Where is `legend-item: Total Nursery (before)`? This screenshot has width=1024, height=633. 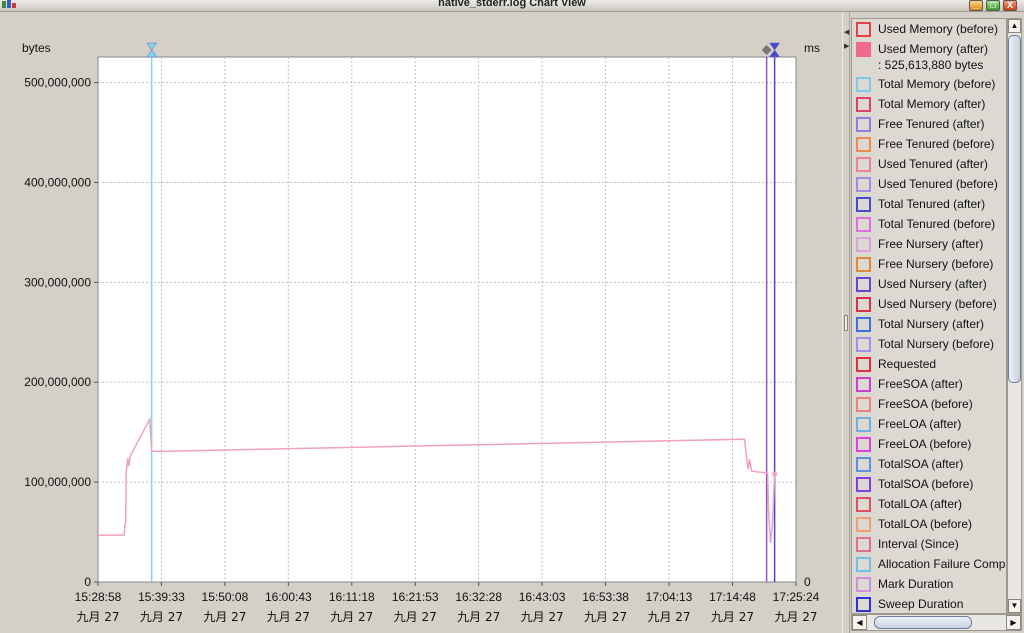 legend-item: Total Nursery (before) is located at coordinates (929, 344).